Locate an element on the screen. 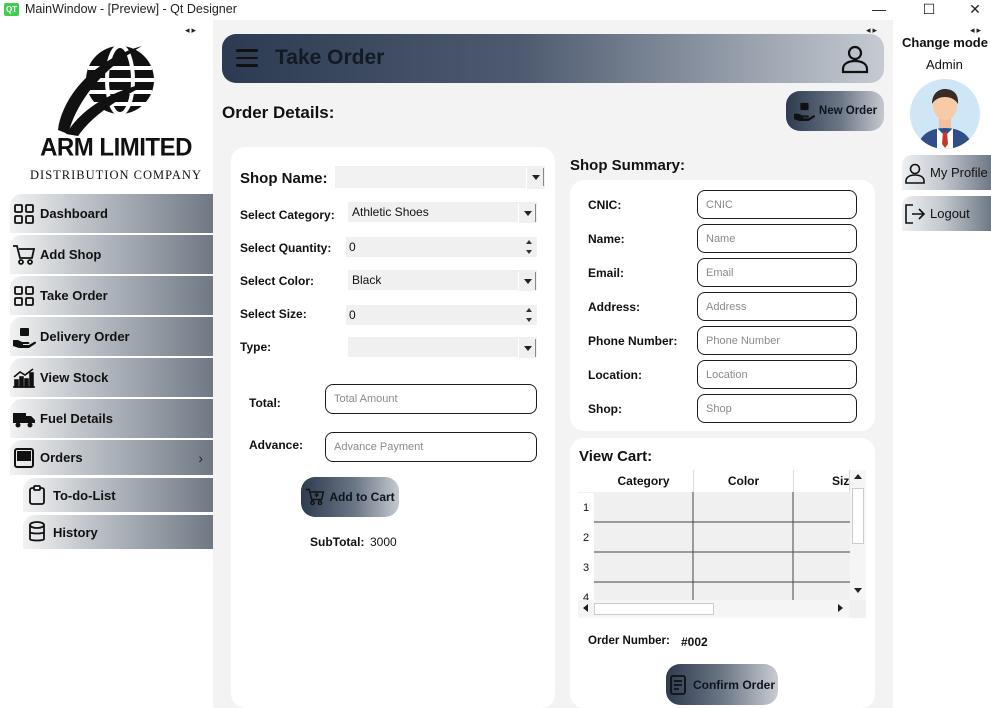 The image size is (991, 708). nav-todo-list: To-do-List is located at coordinates (118, 495).